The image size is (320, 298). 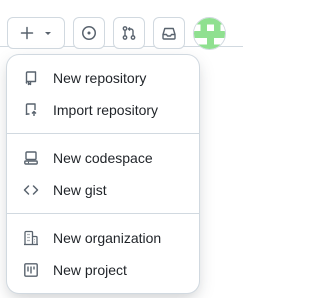 What do you see at coordinates (48, 33) in the screenshot?
I see `triangle-down-icon` at bounding box center [48, 33].